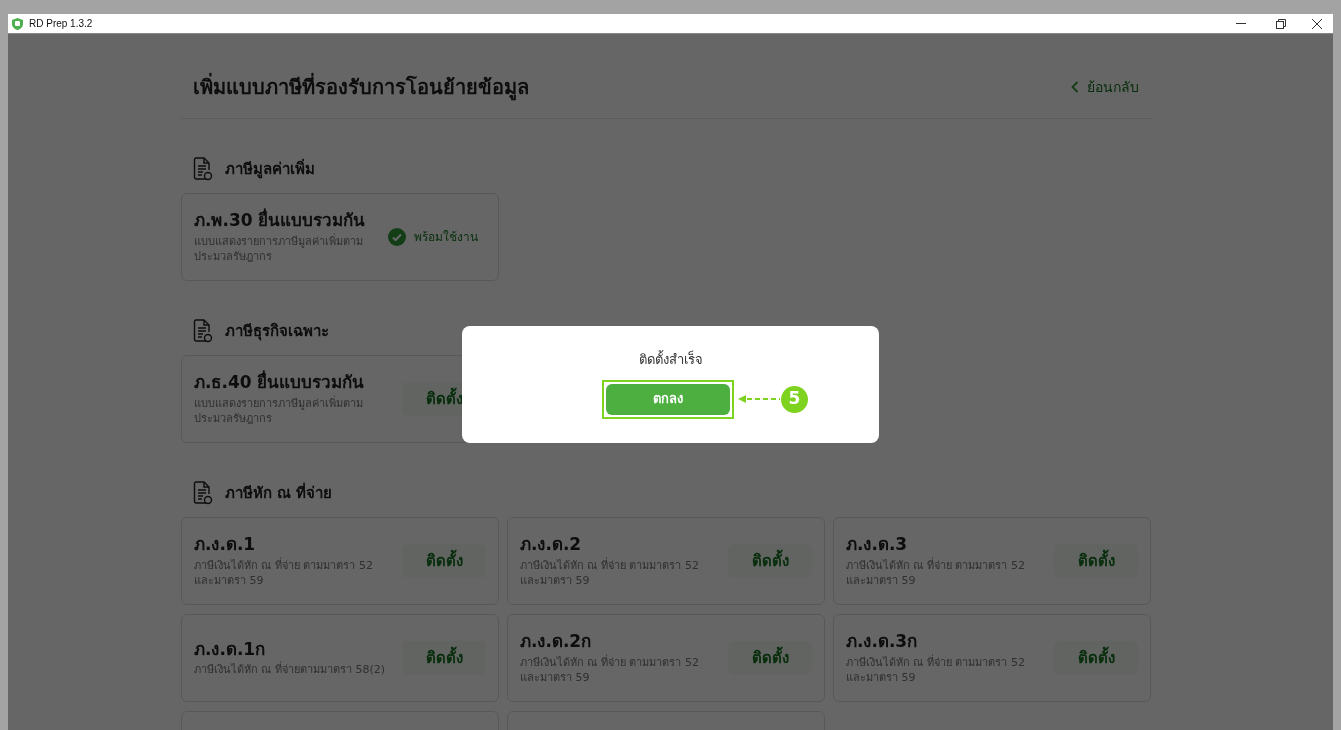  Describe the element at coordinates (794, 399) in the screenshot. I see `step-marker: 5` at that location.